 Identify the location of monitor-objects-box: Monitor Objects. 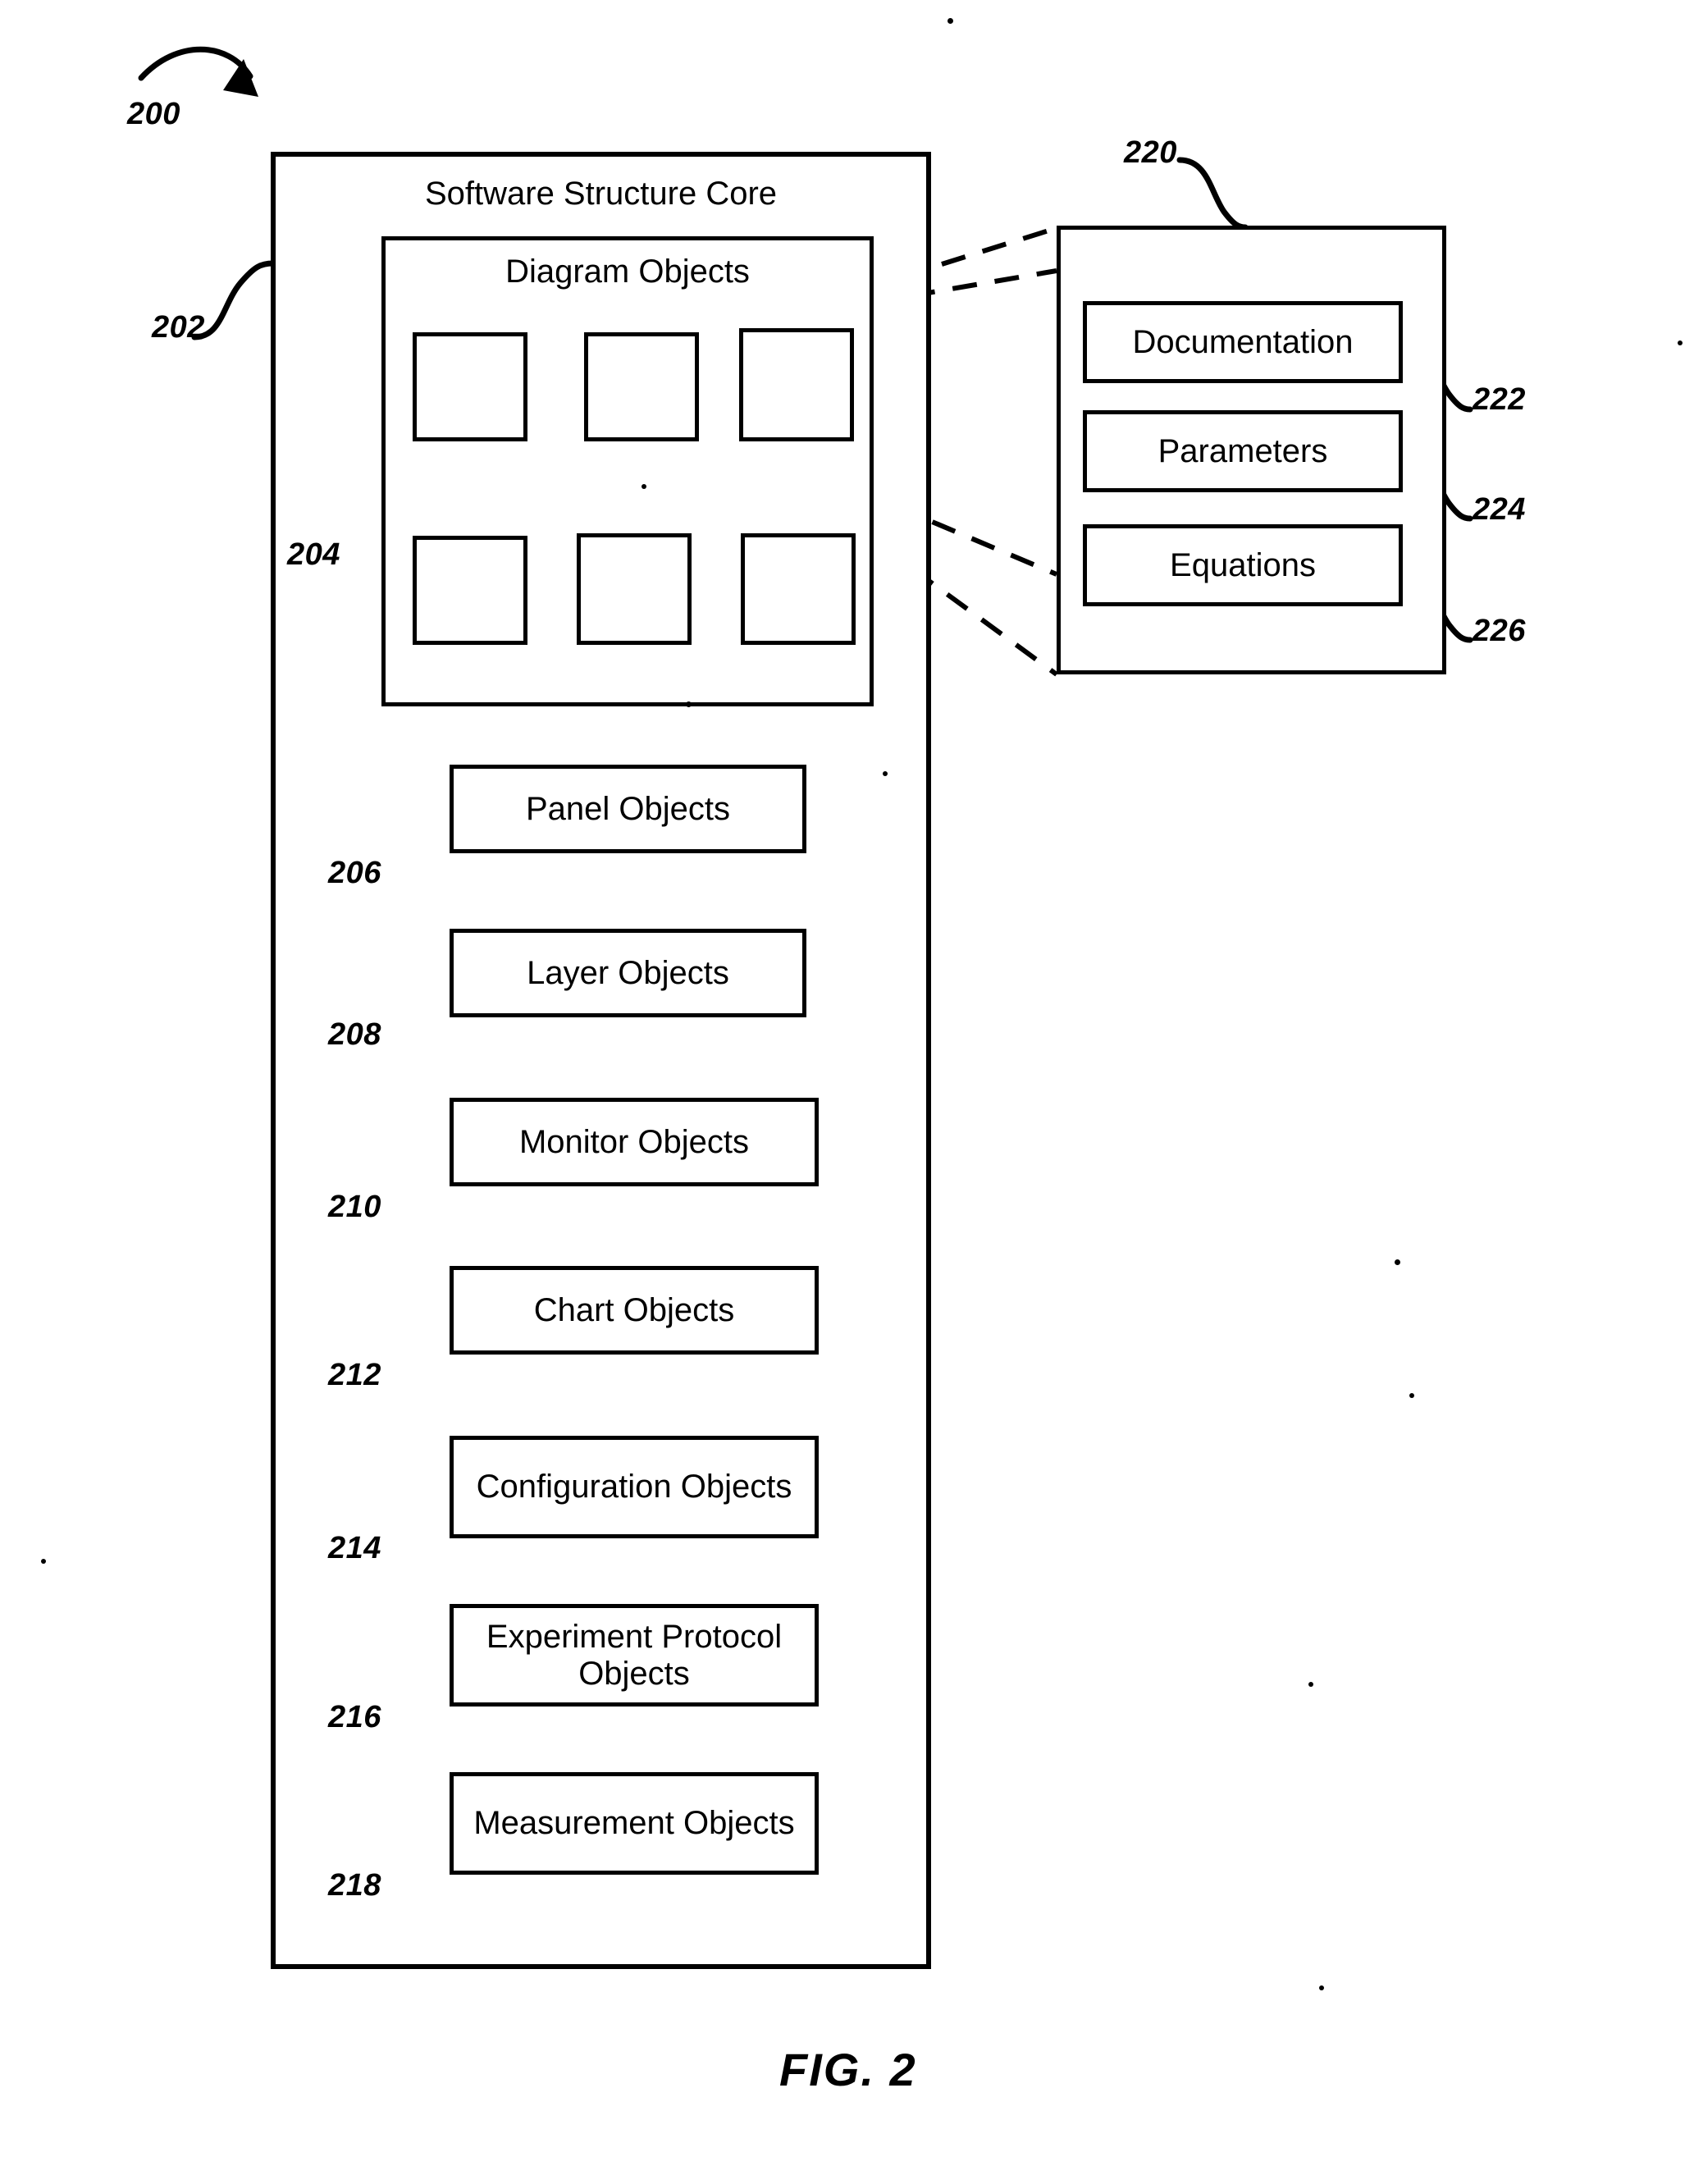
(634, 1142).